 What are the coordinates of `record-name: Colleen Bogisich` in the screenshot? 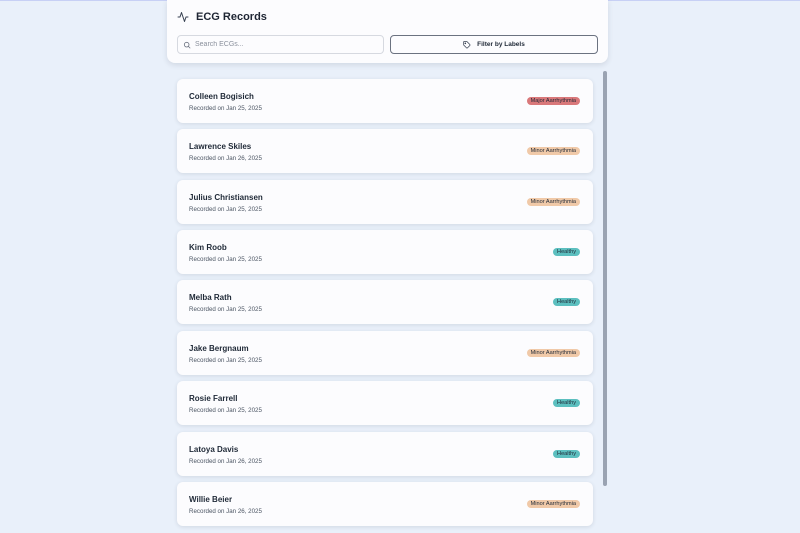 It's located at (221, 96).